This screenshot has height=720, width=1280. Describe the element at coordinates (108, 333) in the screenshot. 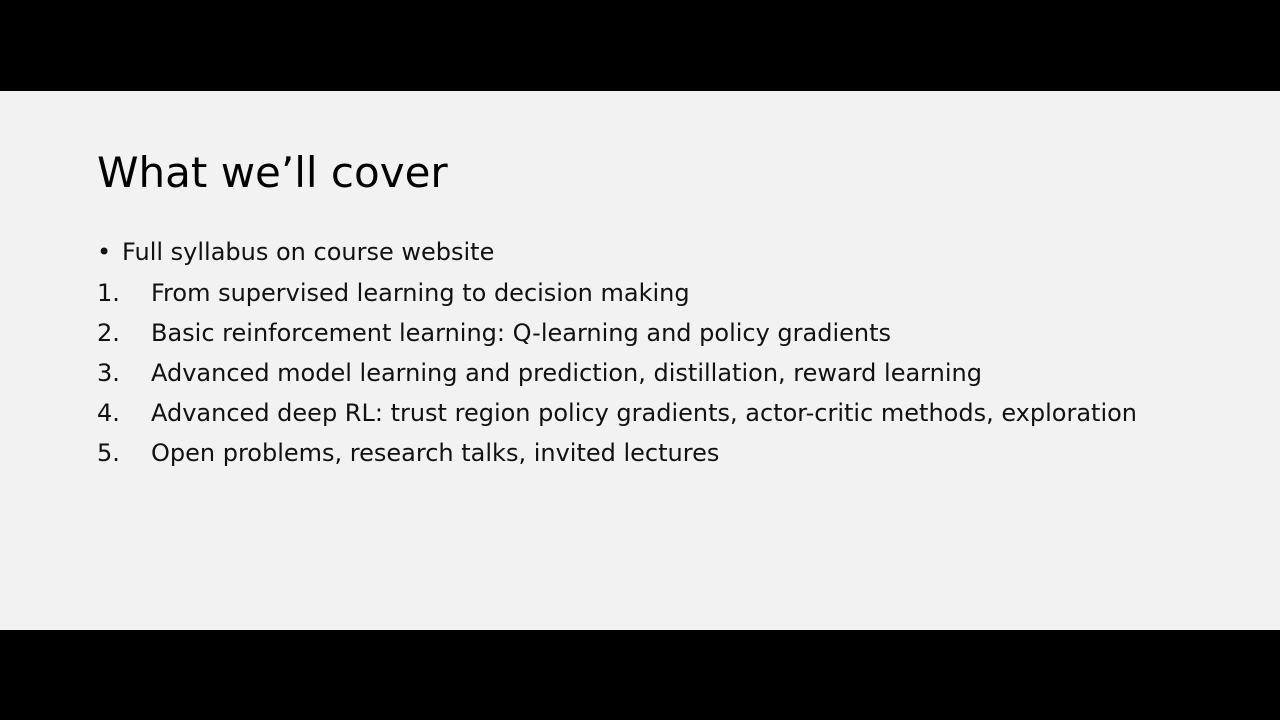

I see `topic-number: 2.` at that location.